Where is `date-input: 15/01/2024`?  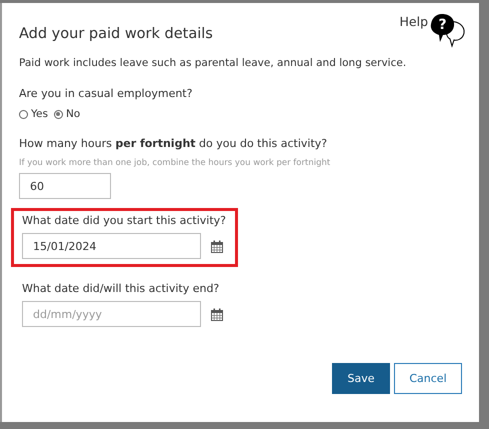
date-input: 15/01/2024 is located at coordinates (111, 246).